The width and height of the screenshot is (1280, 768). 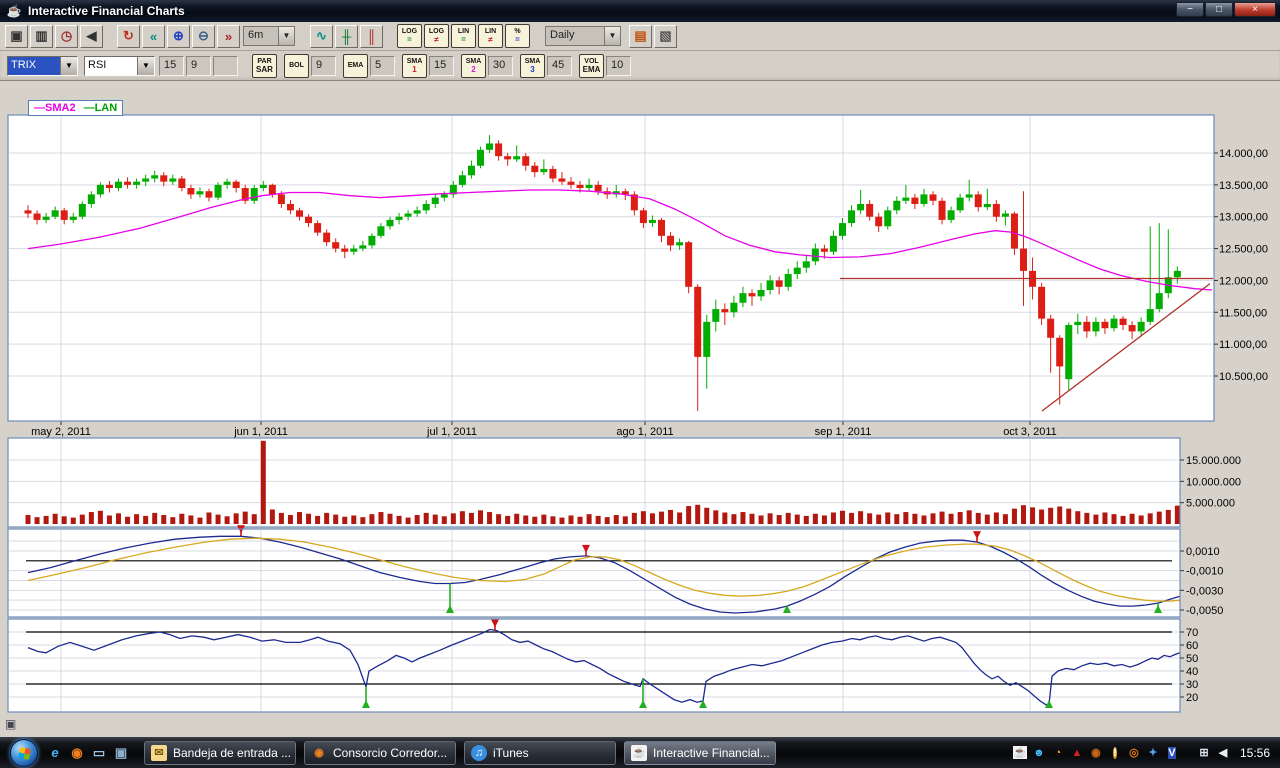 I want to click on svg-text: 13.000,00, so click(x=1243, y=218).